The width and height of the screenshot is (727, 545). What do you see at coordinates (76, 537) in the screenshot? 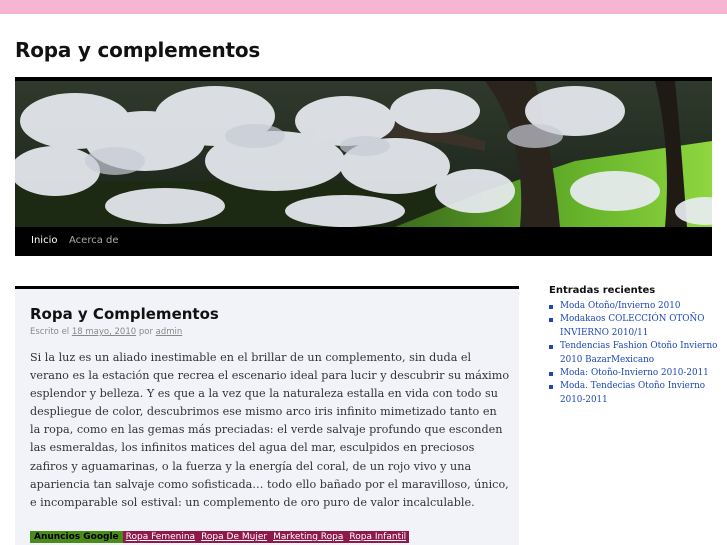
I see `ads-label: Anuncios Google` at bounding box center [76, 537].